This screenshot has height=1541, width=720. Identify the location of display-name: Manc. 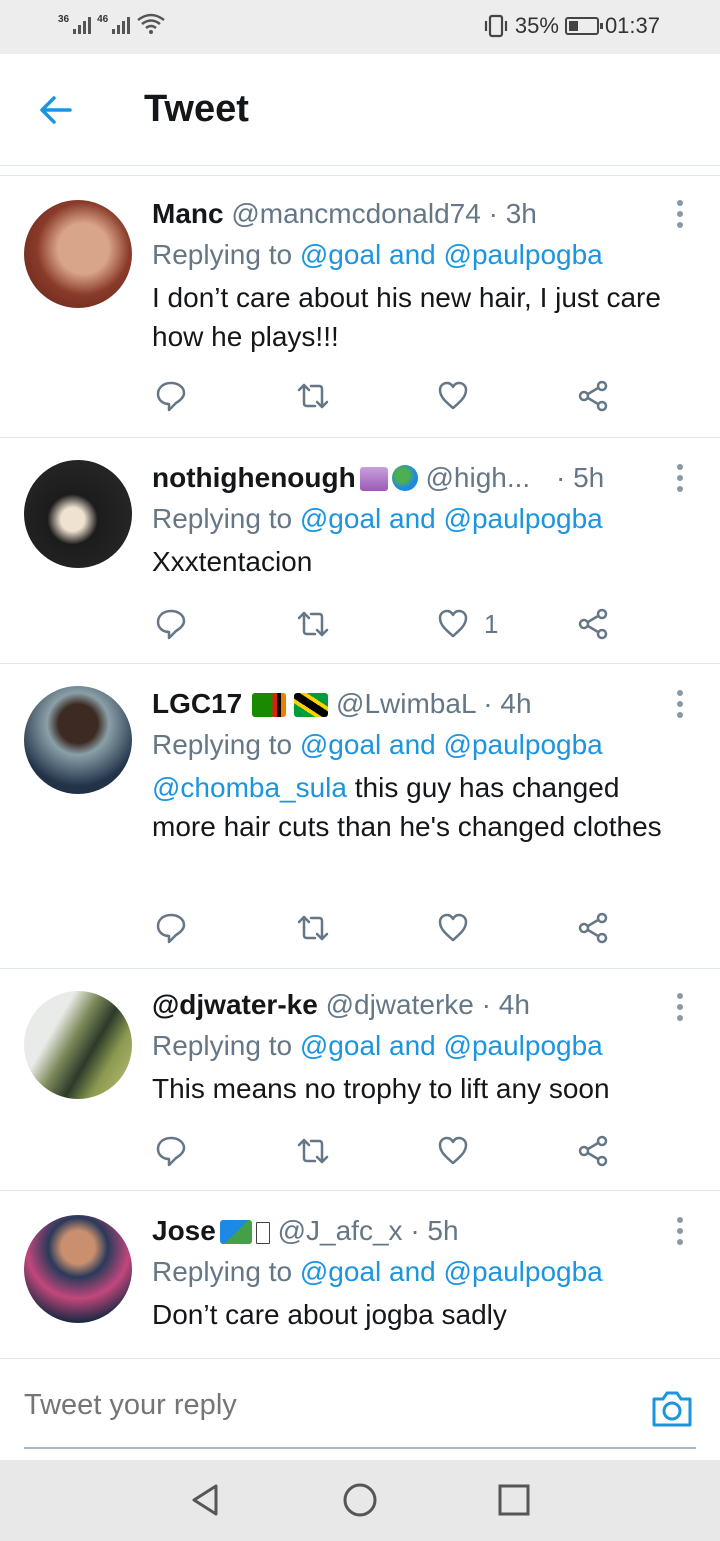
(188, 213).